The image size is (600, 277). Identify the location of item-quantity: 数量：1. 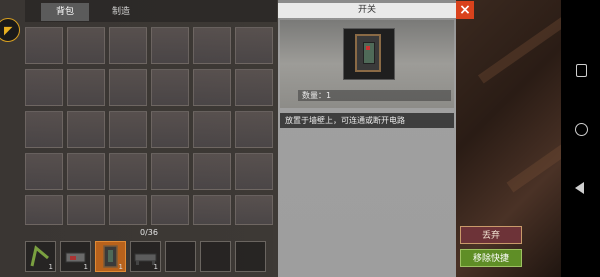
(374, 95).